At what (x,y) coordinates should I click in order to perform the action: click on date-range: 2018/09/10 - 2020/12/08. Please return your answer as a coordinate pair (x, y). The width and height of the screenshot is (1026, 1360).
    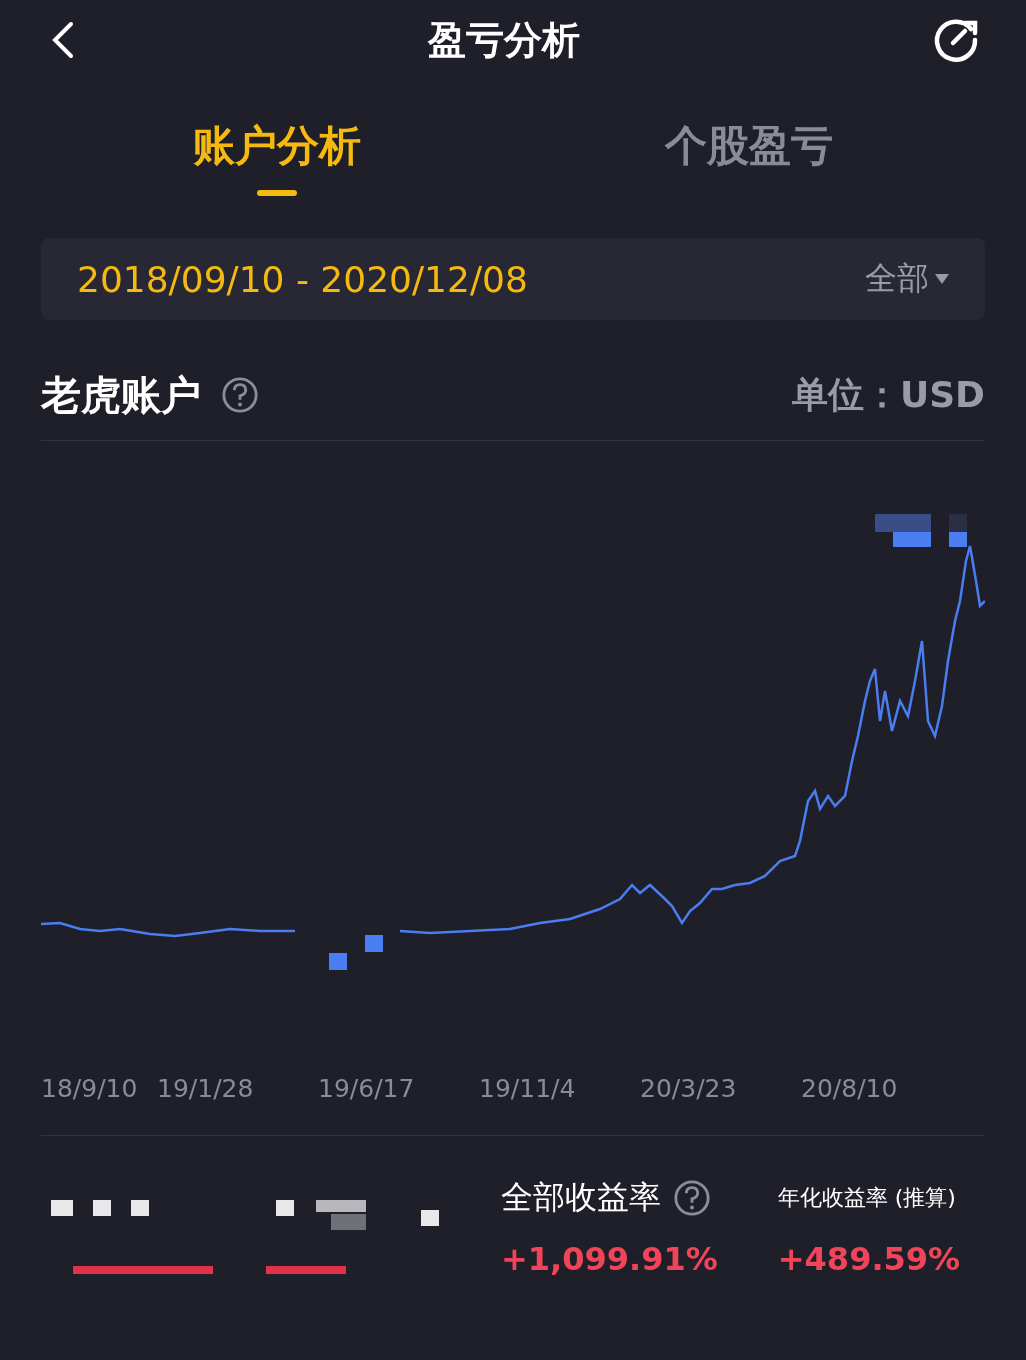
    Looking at the image, I should click on (302, 279).